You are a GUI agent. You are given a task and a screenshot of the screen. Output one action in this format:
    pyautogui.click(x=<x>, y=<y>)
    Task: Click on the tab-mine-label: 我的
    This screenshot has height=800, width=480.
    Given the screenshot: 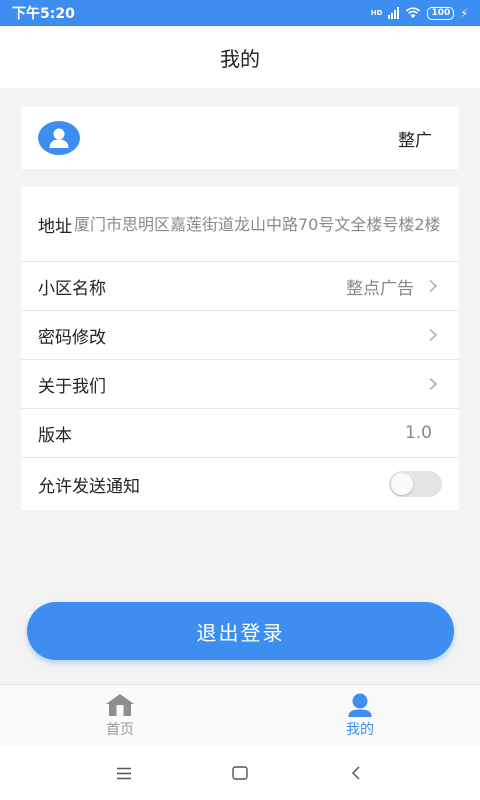 What is the action you would take?
    pyautogui.click(x=360, y=729)
    